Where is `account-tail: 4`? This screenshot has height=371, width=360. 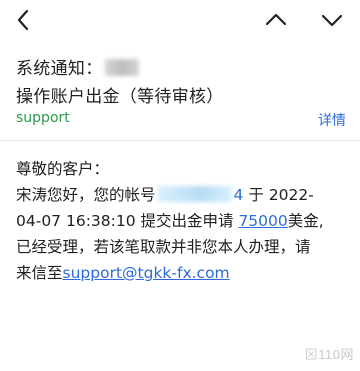
account-tail: 4 is located at coordinates (238, 195).